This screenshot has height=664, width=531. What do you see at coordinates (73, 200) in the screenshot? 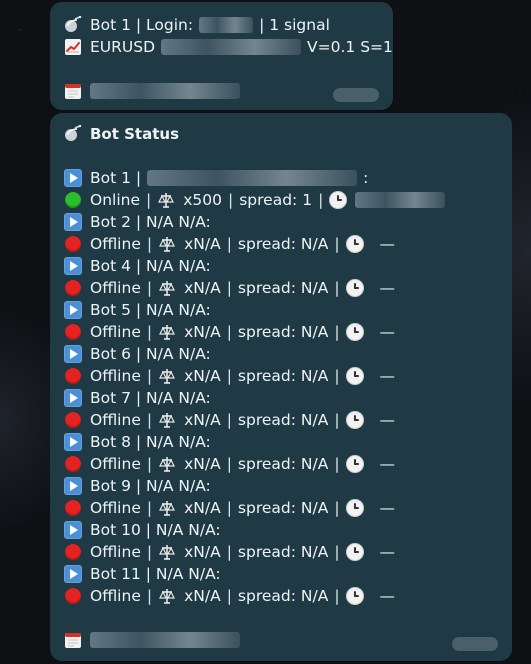
I see `green-circle-icon` at bounding box center [73, 200].